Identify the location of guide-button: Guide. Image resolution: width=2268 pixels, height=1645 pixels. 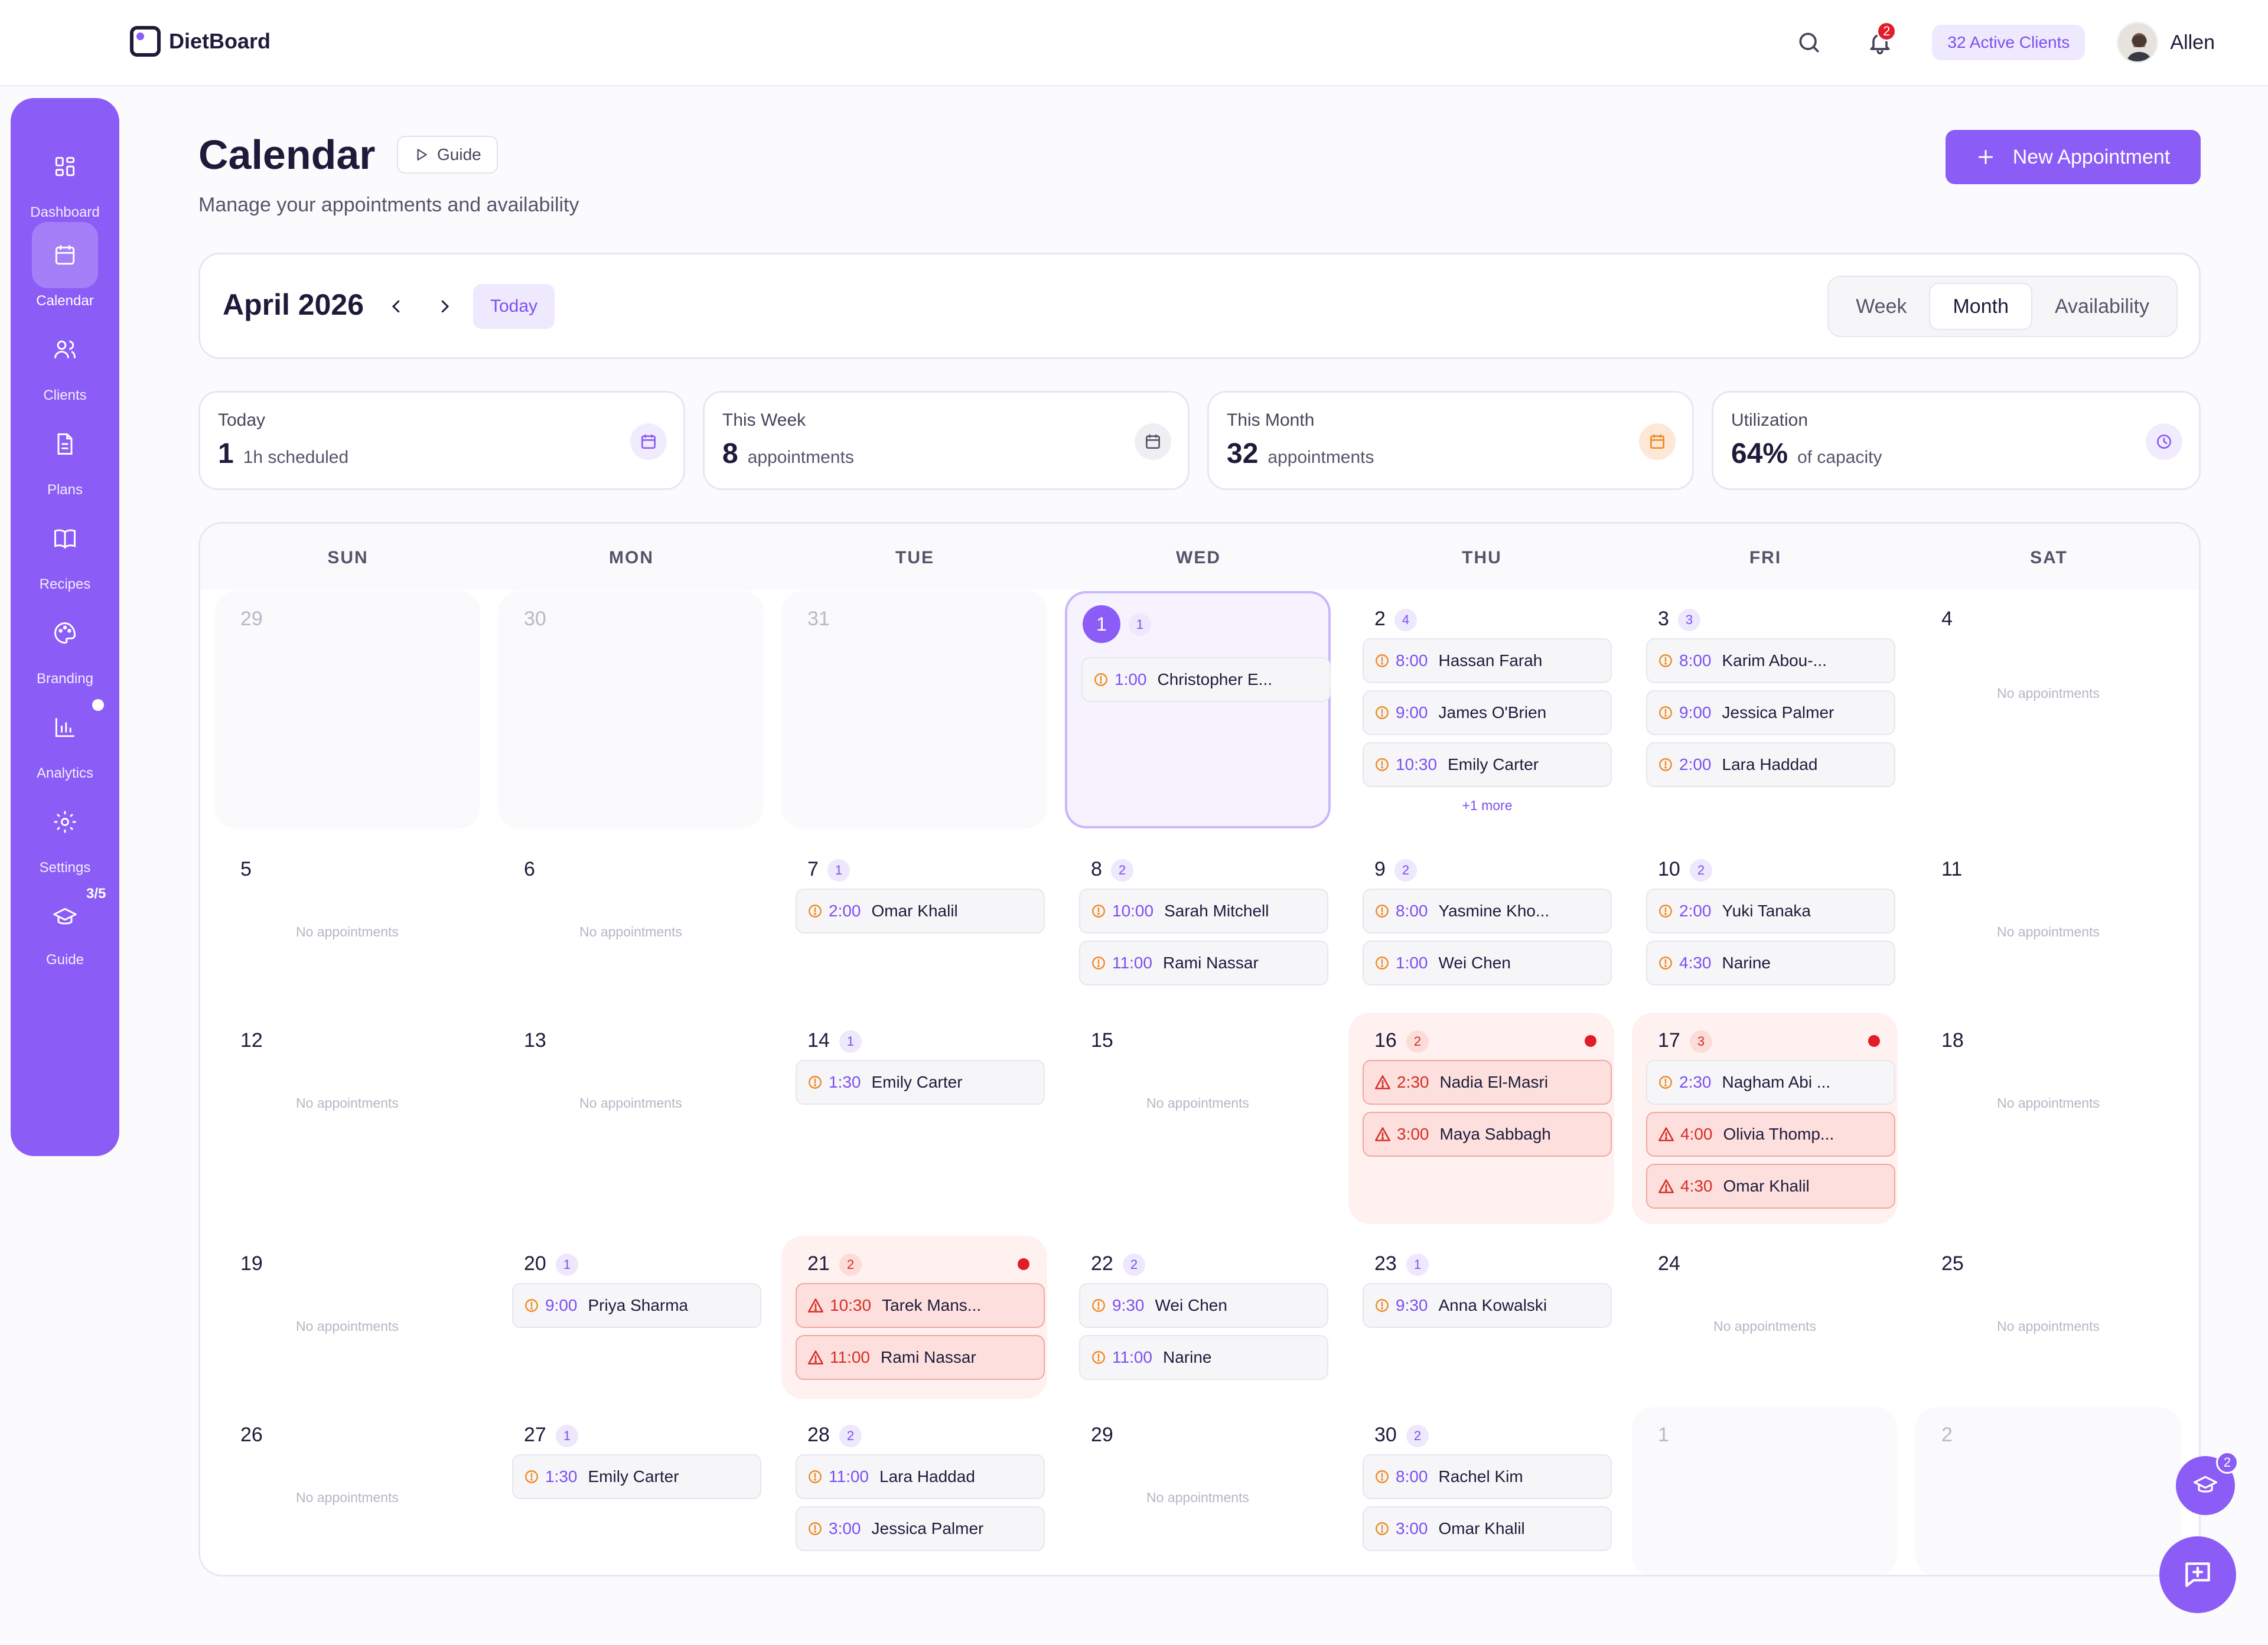
(447, 155).